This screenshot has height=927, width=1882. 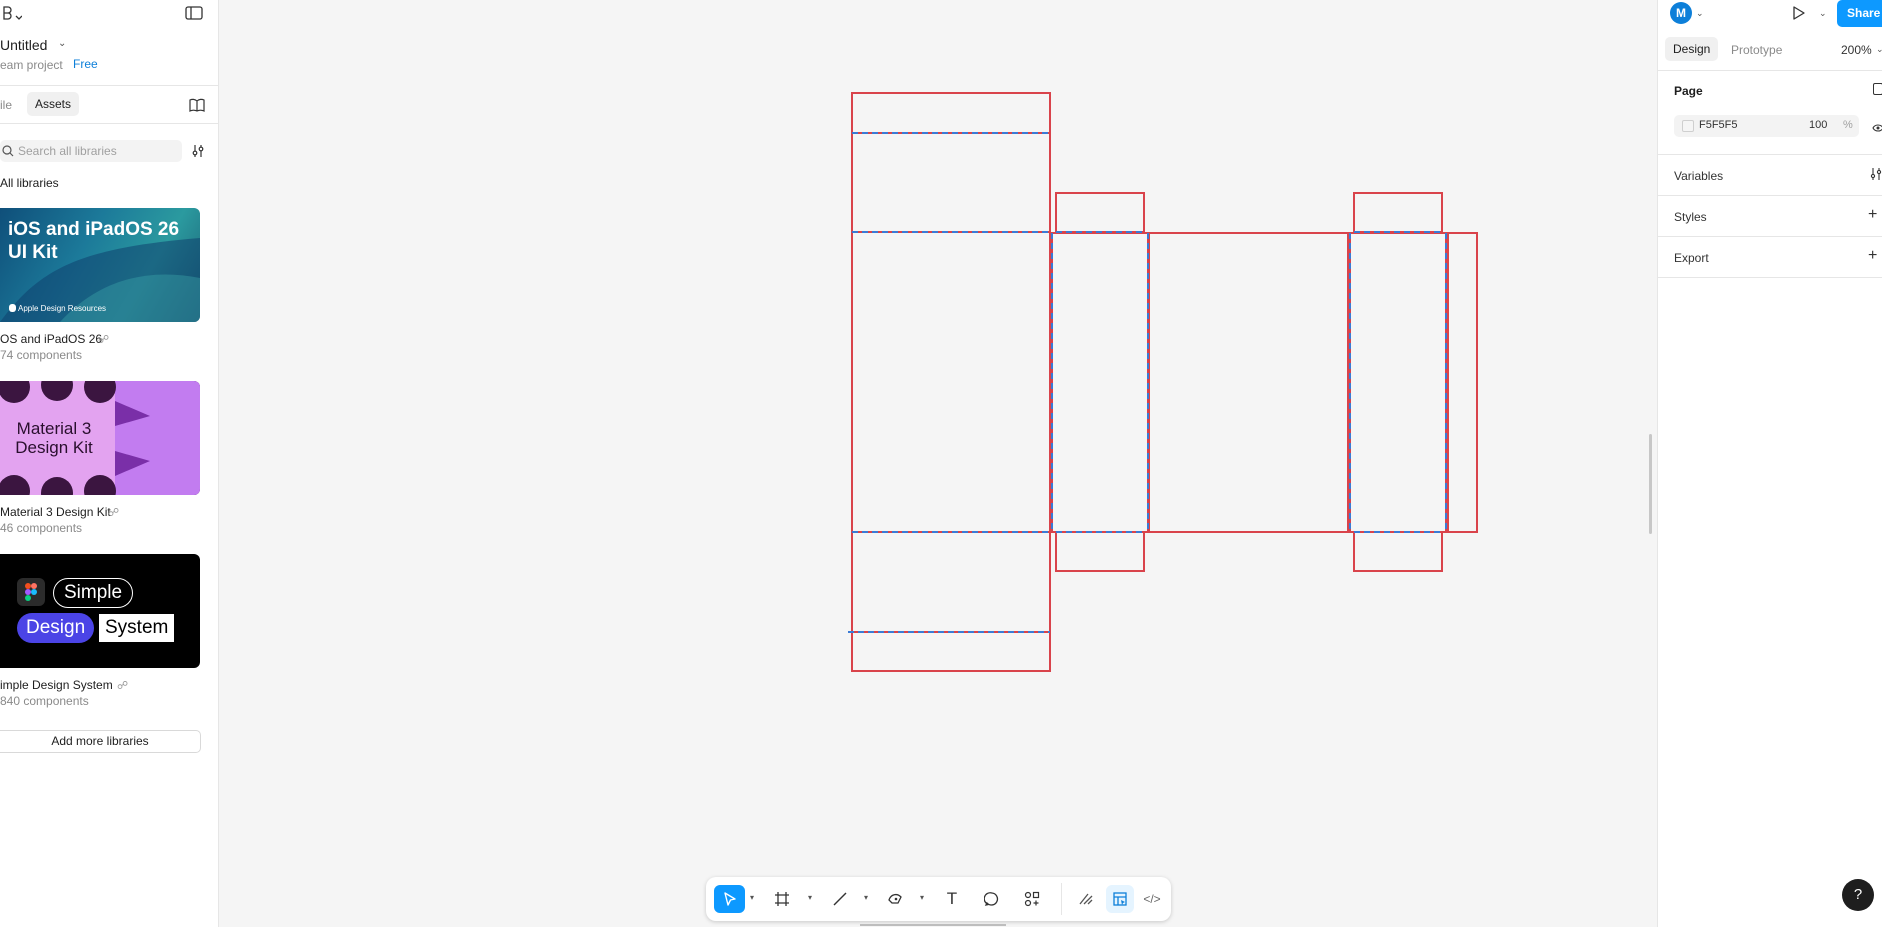 I want to click on dieline-back-panel, so click(x=1248, y=382).